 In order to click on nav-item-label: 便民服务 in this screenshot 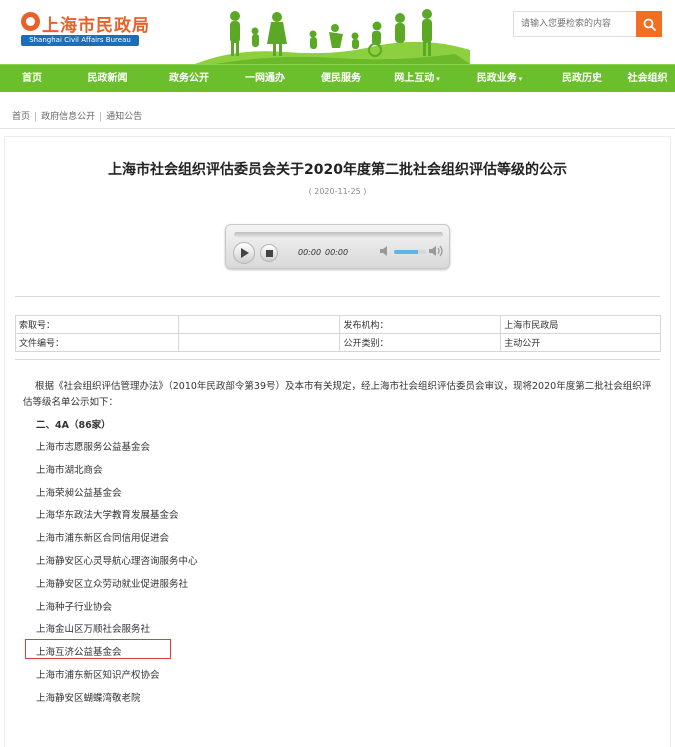, I will do `click(341, 78)`.